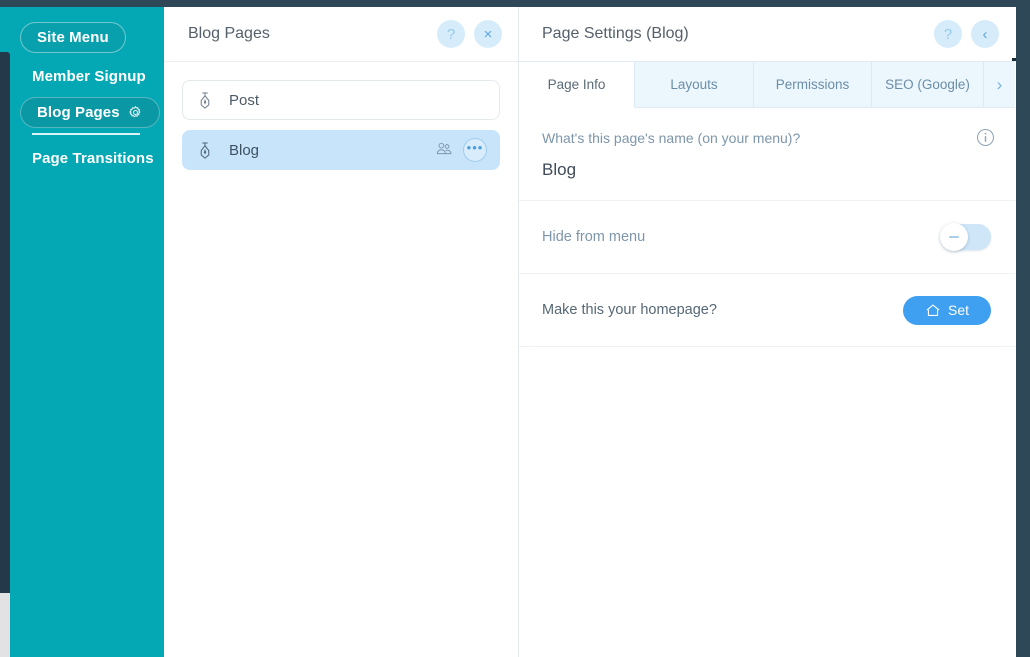 The width and height of the screenshot is (1030, 657). I want to click on close-icon: ×, so click(488, 34).